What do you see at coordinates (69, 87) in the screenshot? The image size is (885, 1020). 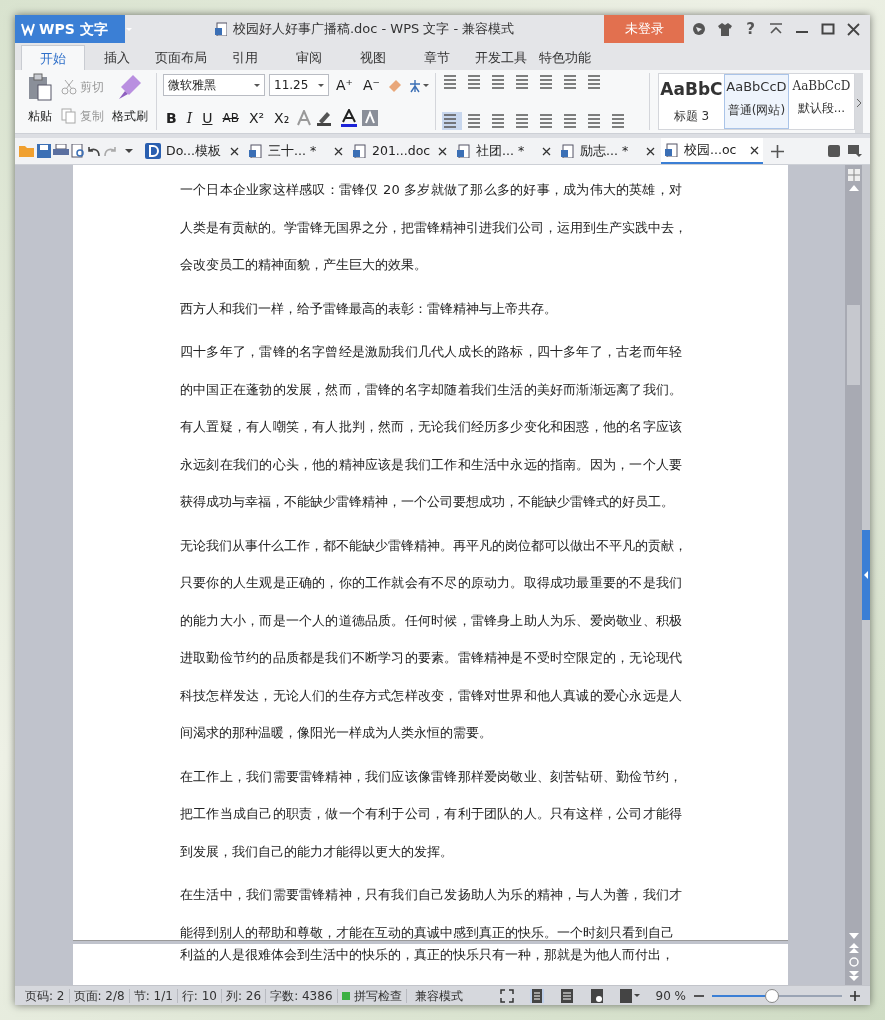 I see `scissors-icon` at bounding box center [69, 87].